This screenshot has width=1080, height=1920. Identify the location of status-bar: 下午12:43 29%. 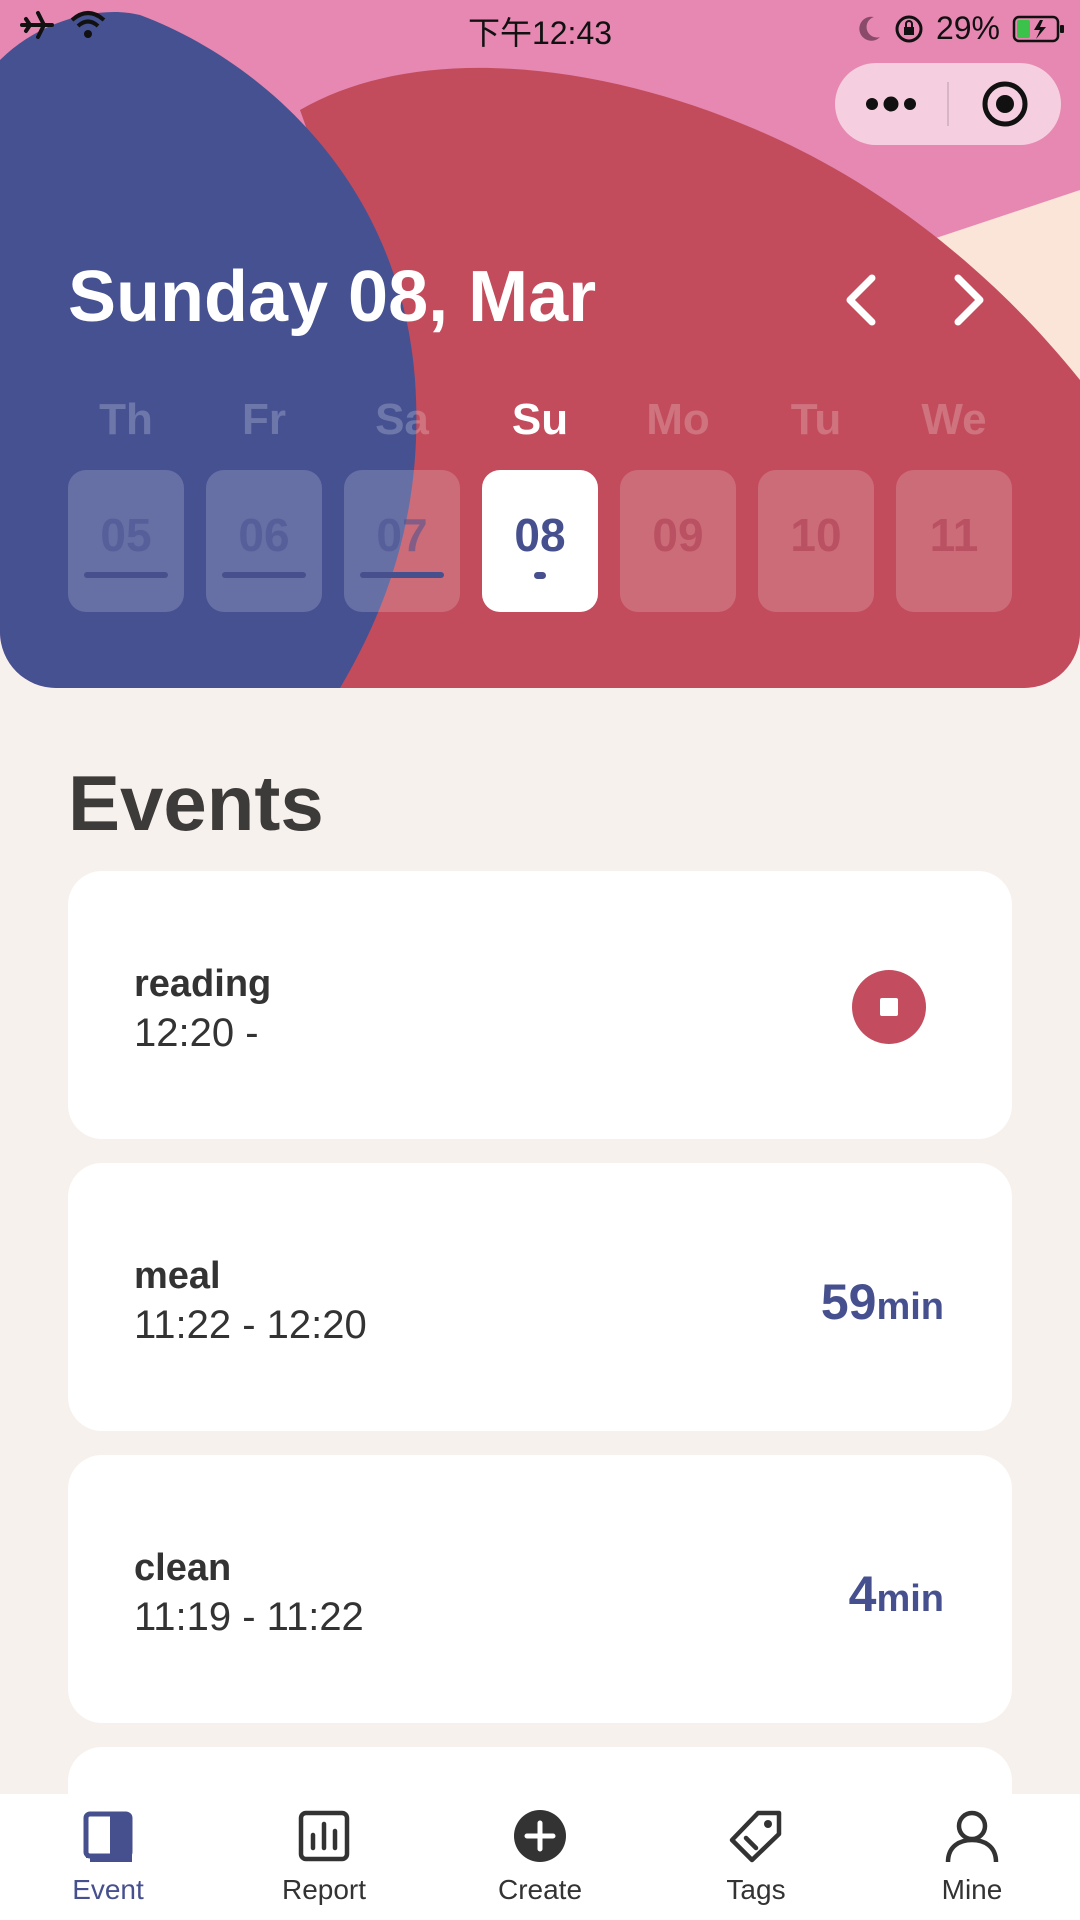
(540, 28).